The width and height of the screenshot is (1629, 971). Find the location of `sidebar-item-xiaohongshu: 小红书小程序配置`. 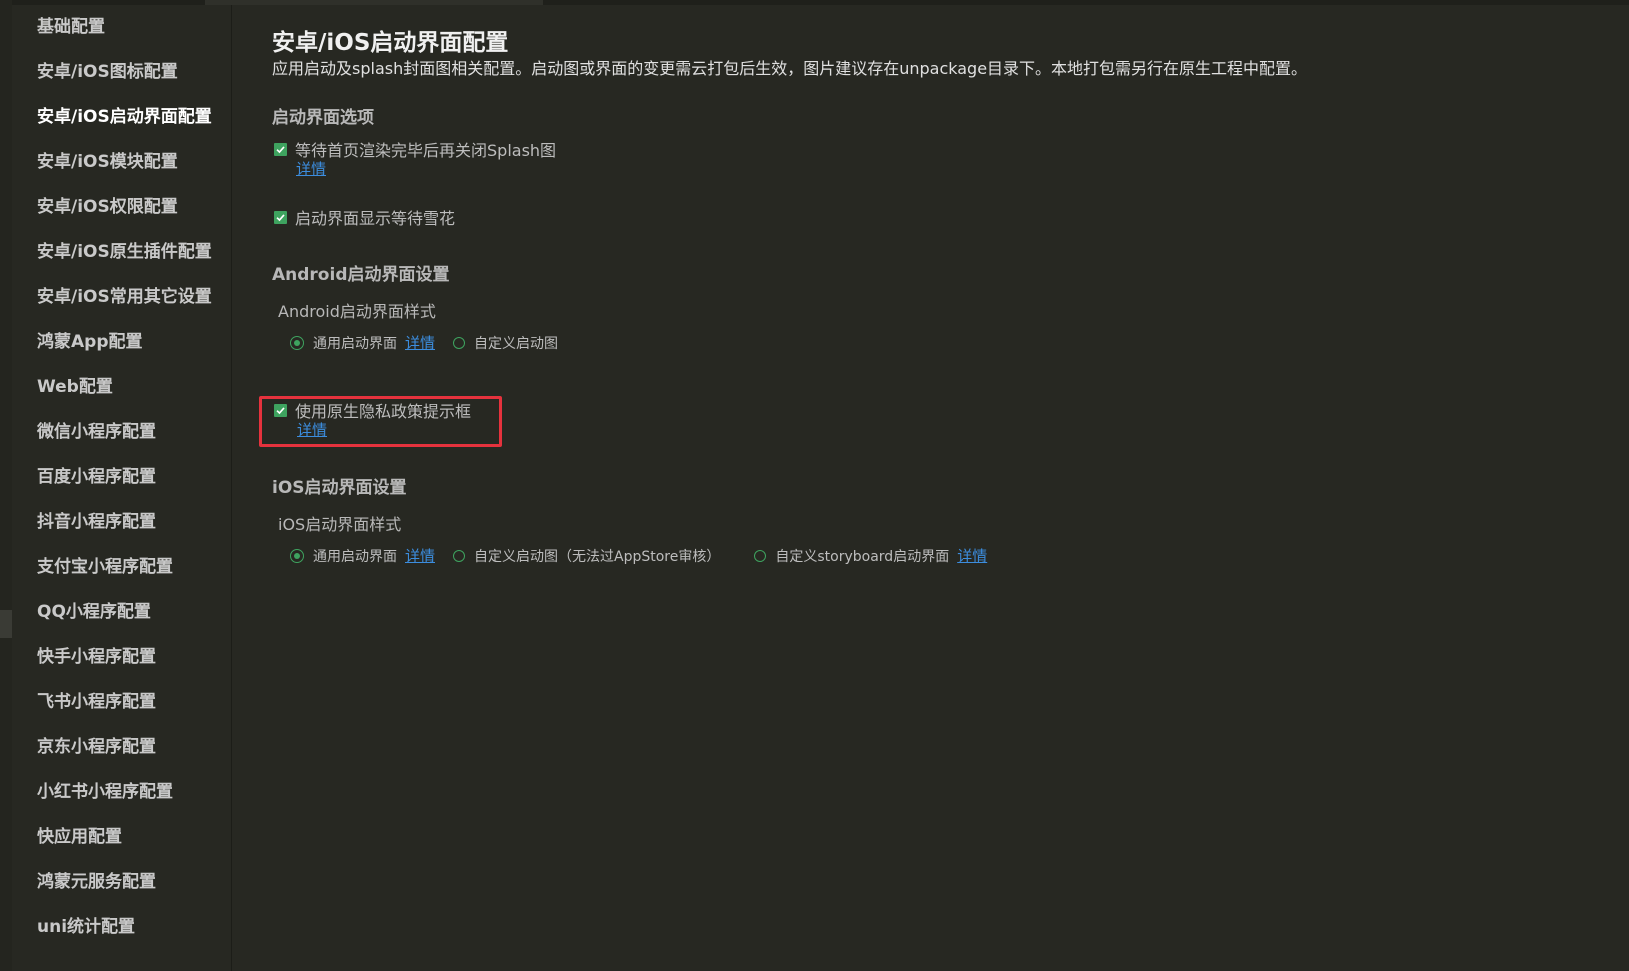

sidebar-item-xiaohongshu: 小红书小程序配置 is located at coordinates (121, 792).